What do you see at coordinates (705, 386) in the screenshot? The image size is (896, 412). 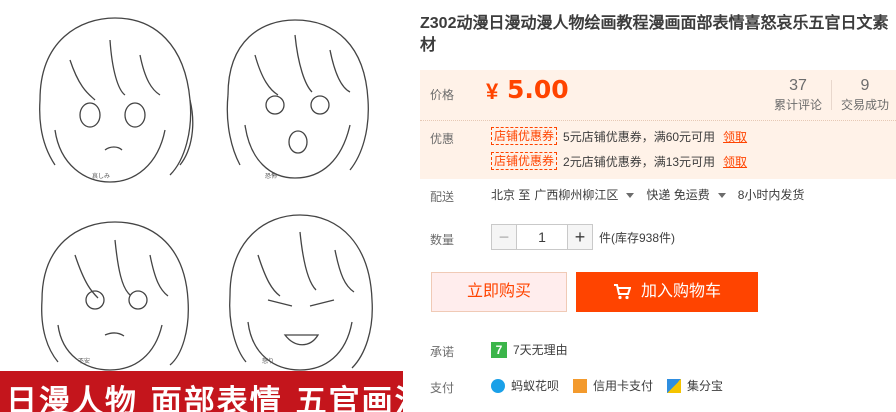 I see `payment-jifenbao-label: 集分宝` at bounding box center [705, 386].